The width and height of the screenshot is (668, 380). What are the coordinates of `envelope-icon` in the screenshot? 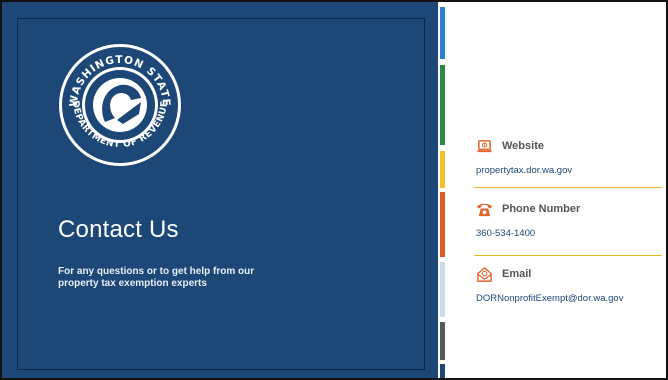 It's located at (484, 274).